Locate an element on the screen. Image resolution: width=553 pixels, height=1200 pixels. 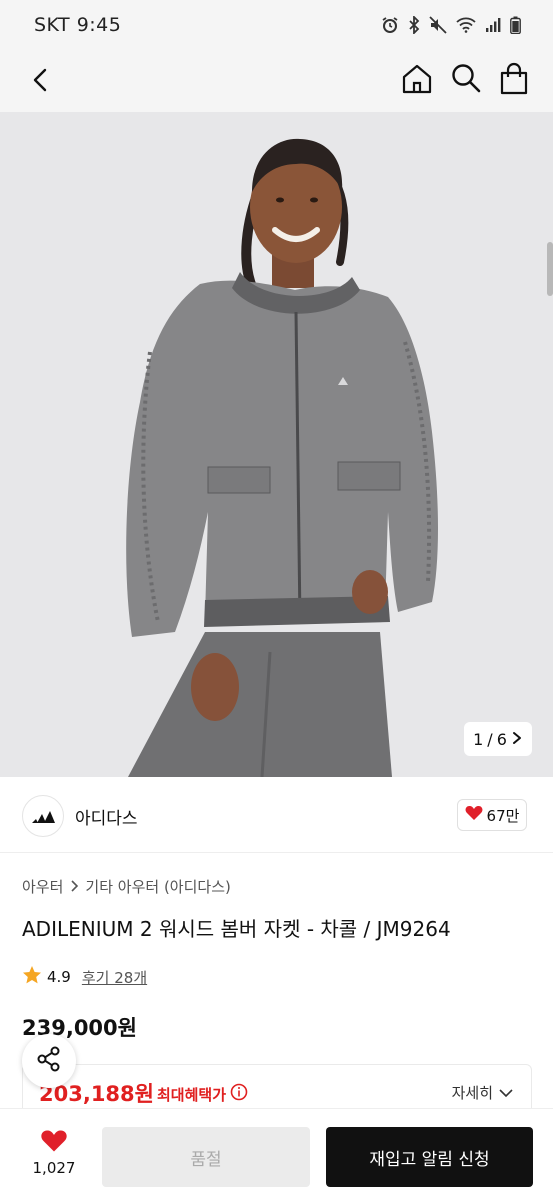
rating-value: 4.9 is located at coordinates (59, 977).